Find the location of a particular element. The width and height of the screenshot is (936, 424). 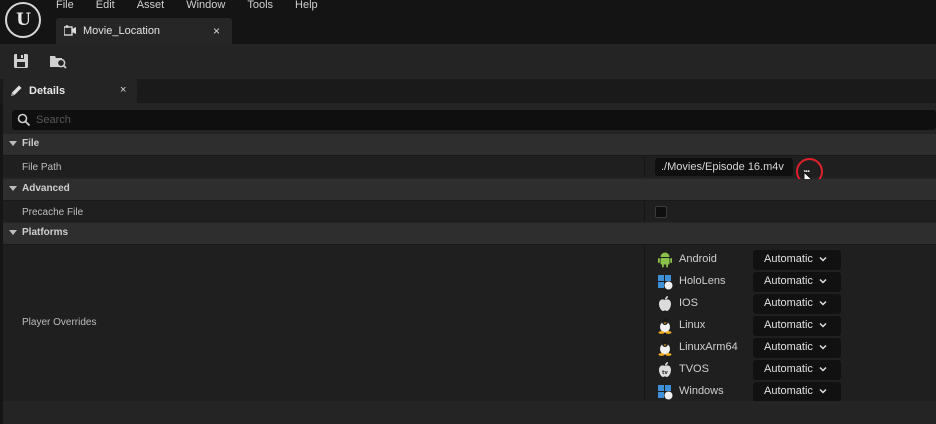

document-tab: Movie_Location × is located at coordinates (144, 31).